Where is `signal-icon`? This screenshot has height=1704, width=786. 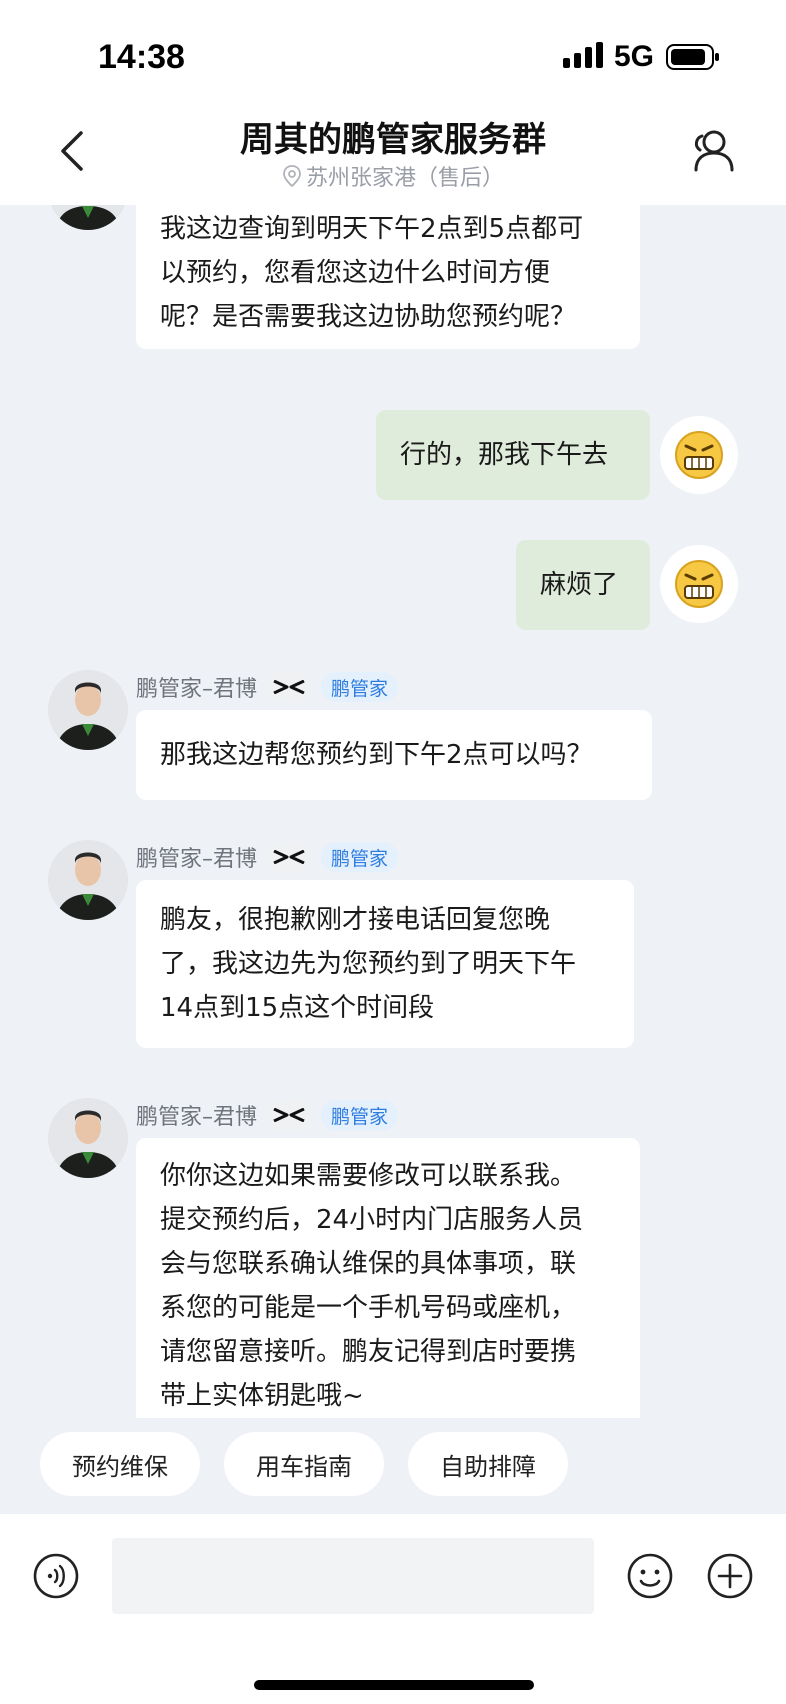
signal-icon is located at coordinates (583, 55).